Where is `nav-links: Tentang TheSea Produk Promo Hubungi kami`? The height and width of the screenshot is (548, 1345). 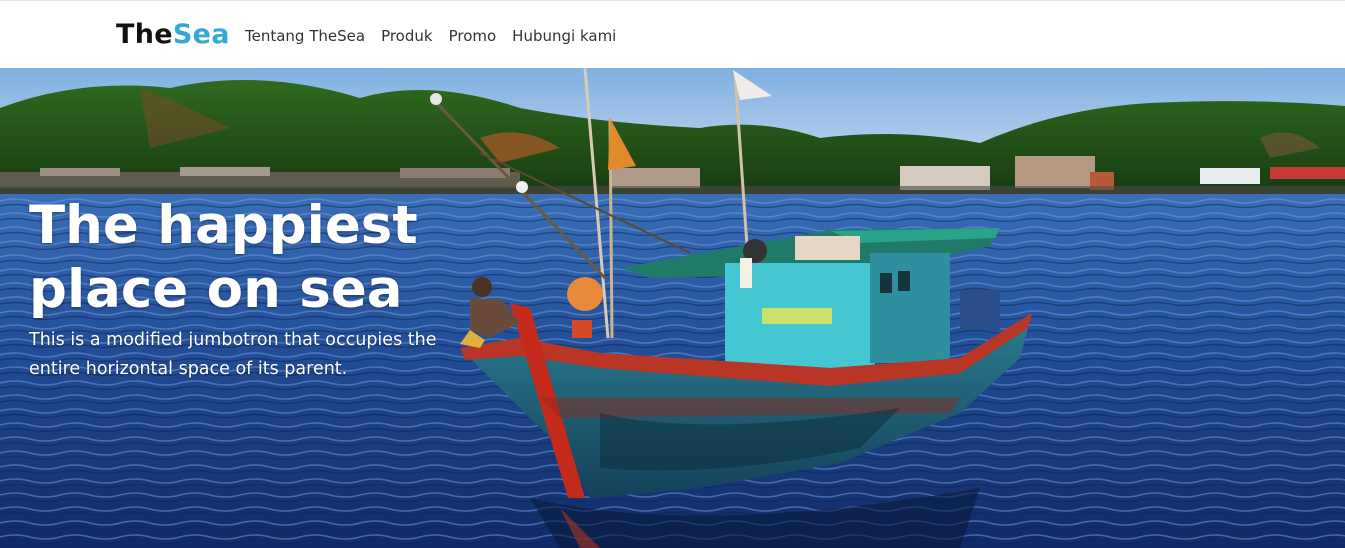
nav-links: Tentang TheSea Produk Promo Hubungi kami is located at coordinates (438, 36).